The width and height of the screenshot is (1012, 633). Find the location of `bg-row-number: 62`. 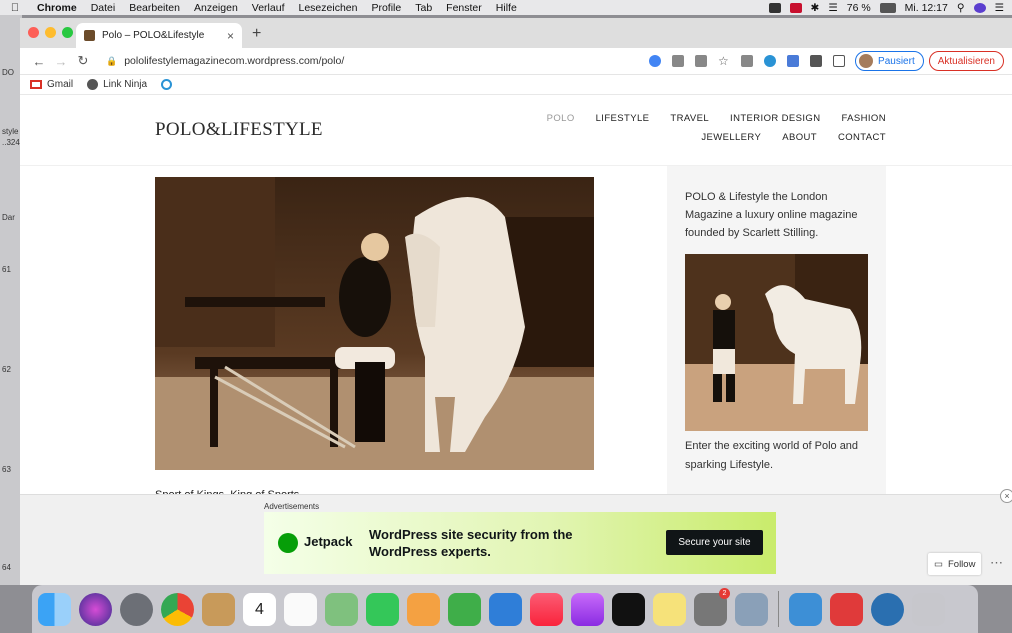

bg-row-number: 62 is located at coordinates (6, 369).